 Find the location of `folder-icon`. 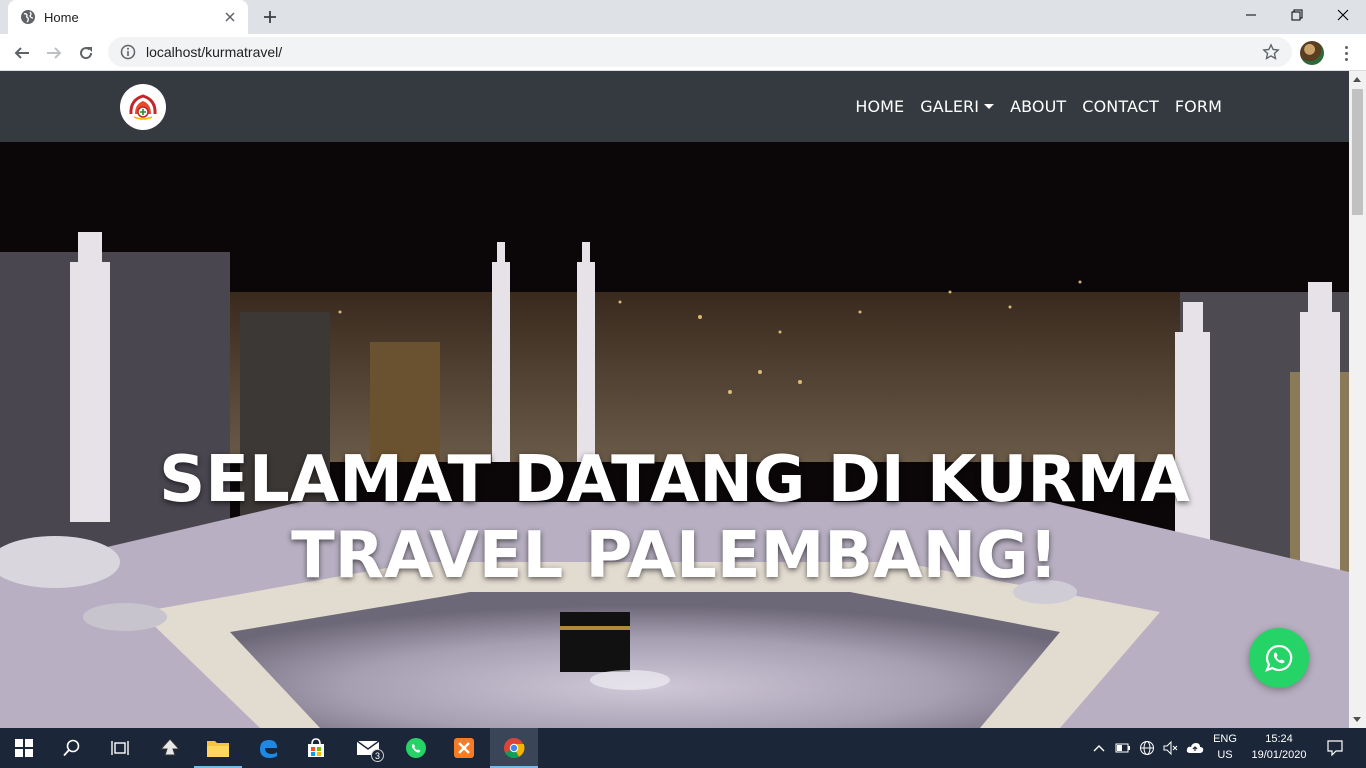

folder-icon is located at coordinates (218, 749).